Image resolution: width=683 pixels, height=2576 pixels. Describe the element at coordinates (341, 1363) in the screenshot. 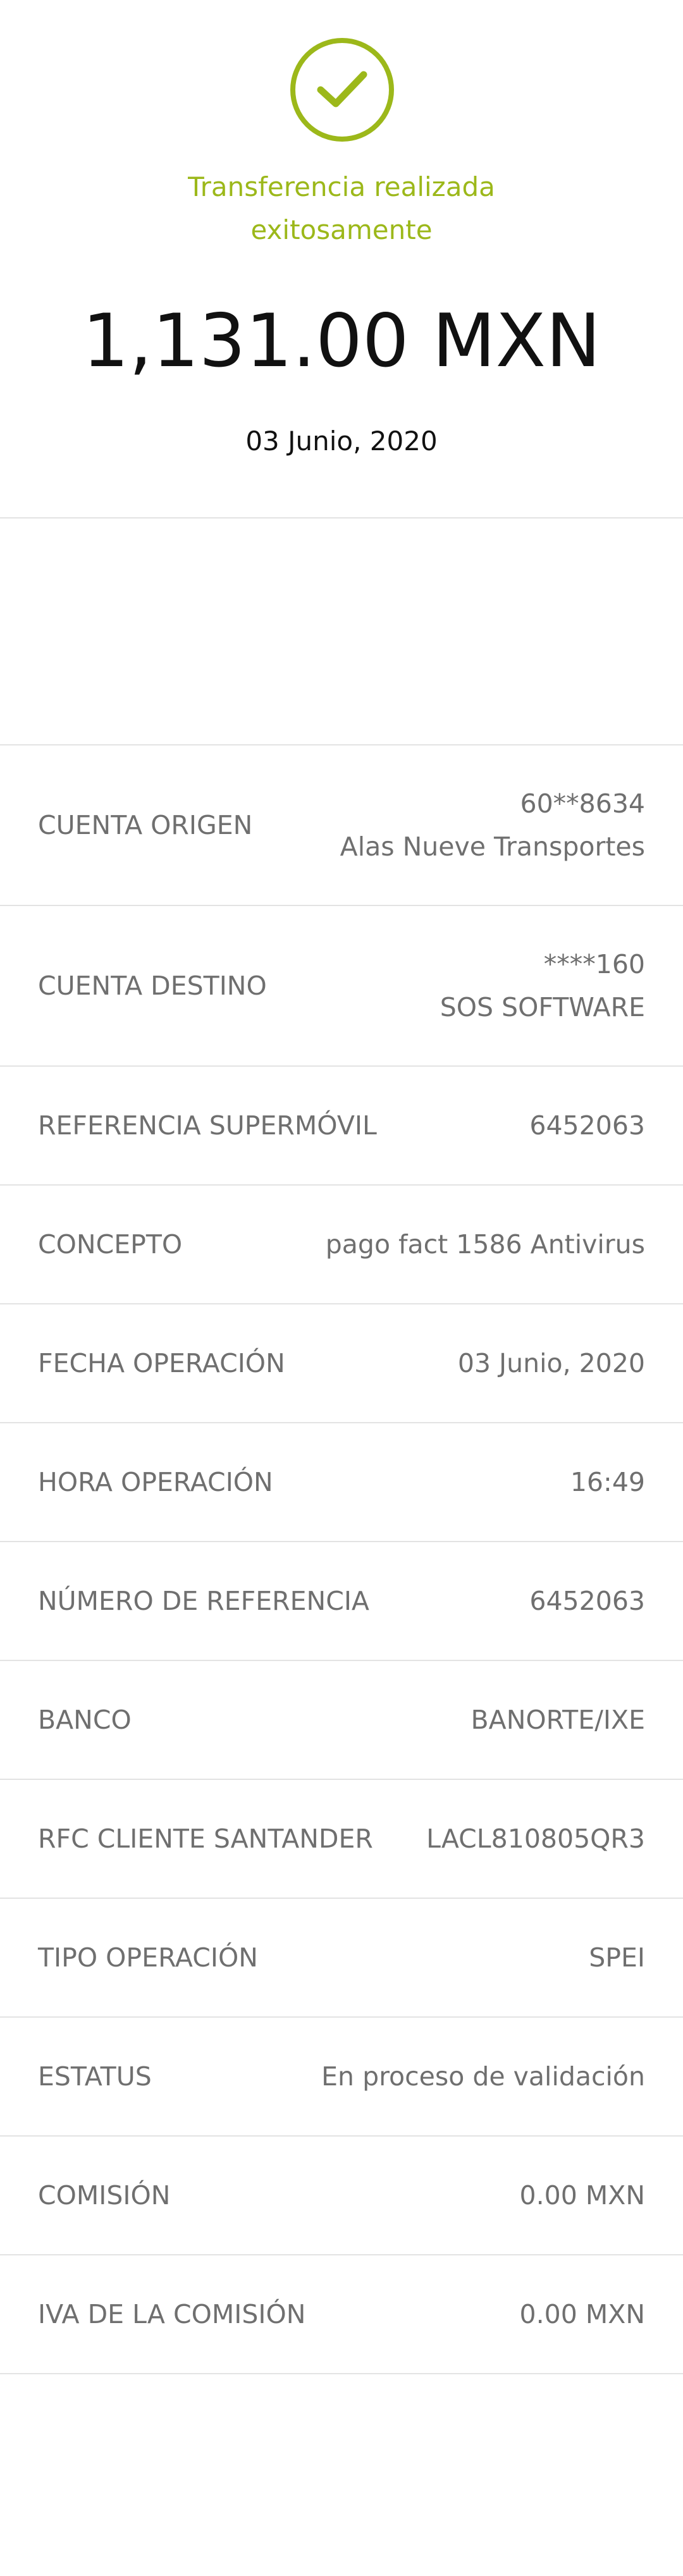

I see `detail-row-fecha-operacion: FECHA OPERACIÓN 03 Junio, 2020` at that location.